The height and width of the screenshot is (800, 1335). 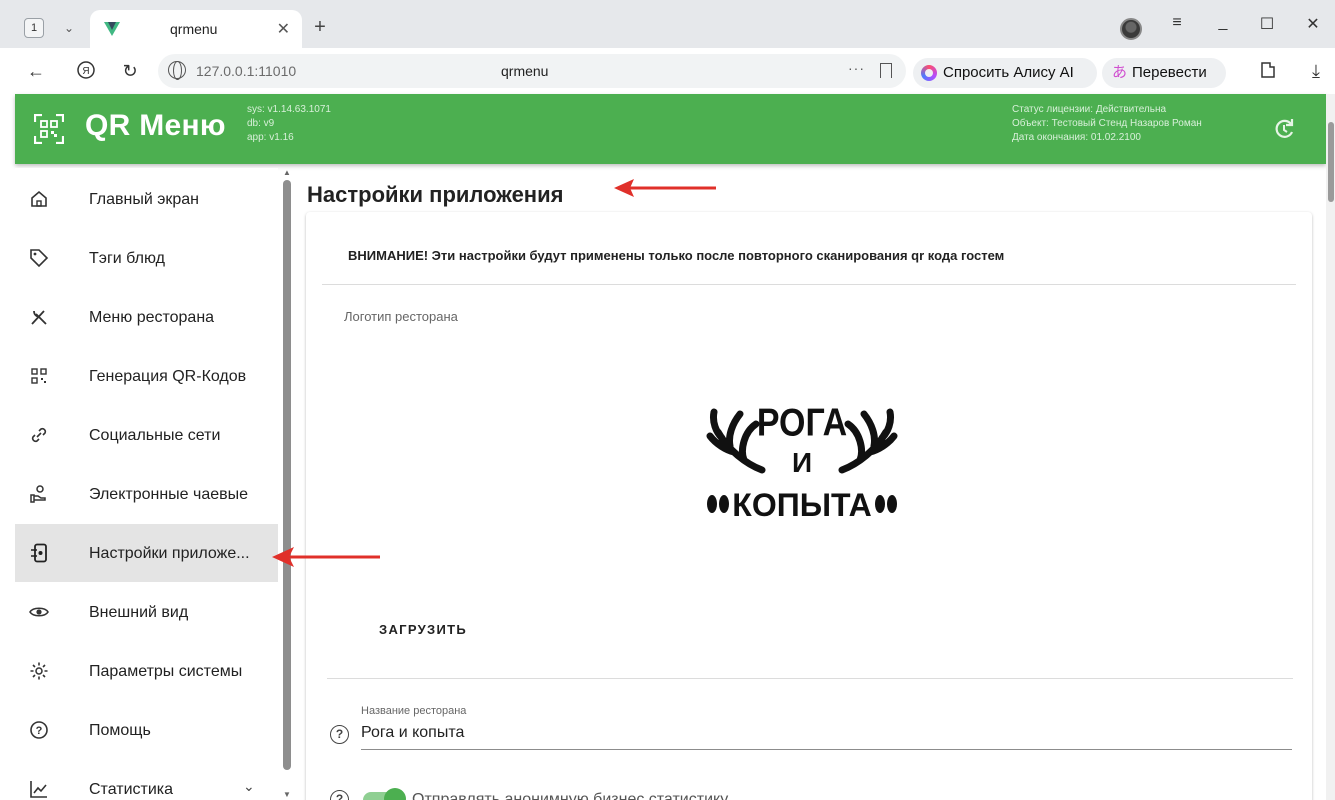 What do you see at coordinates (414, 711) in the screenshot?
I see `restaurant-name-label: Название ресторана` at bounding box center [414, 711].